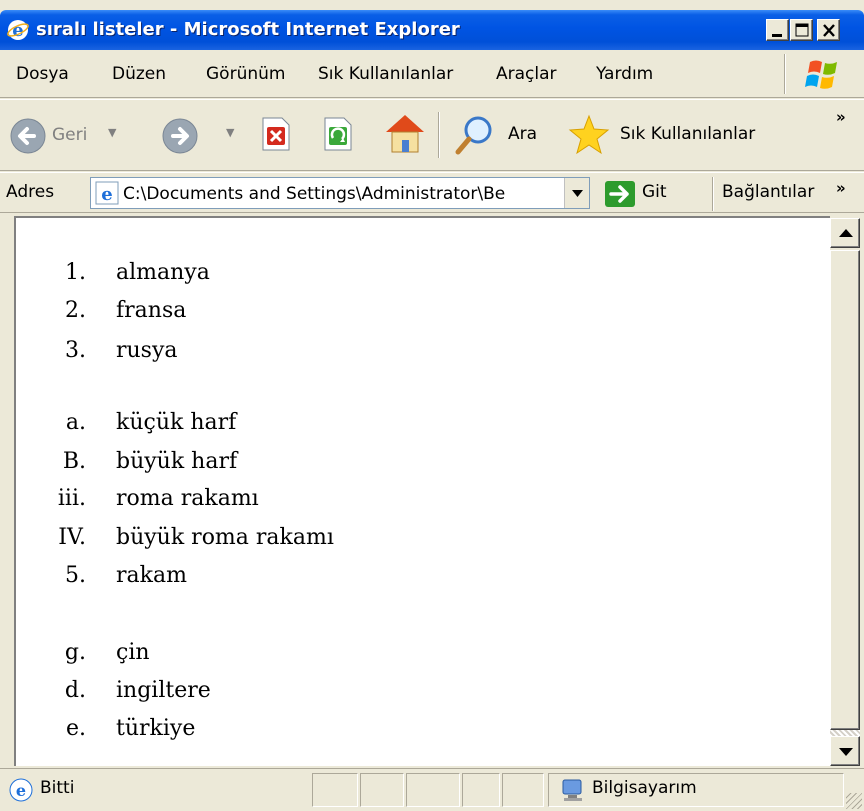  What do you see at coordinates (75, 575) in the screenshot?
I see `list-marker: 5.` at bounding box center [75, 575].